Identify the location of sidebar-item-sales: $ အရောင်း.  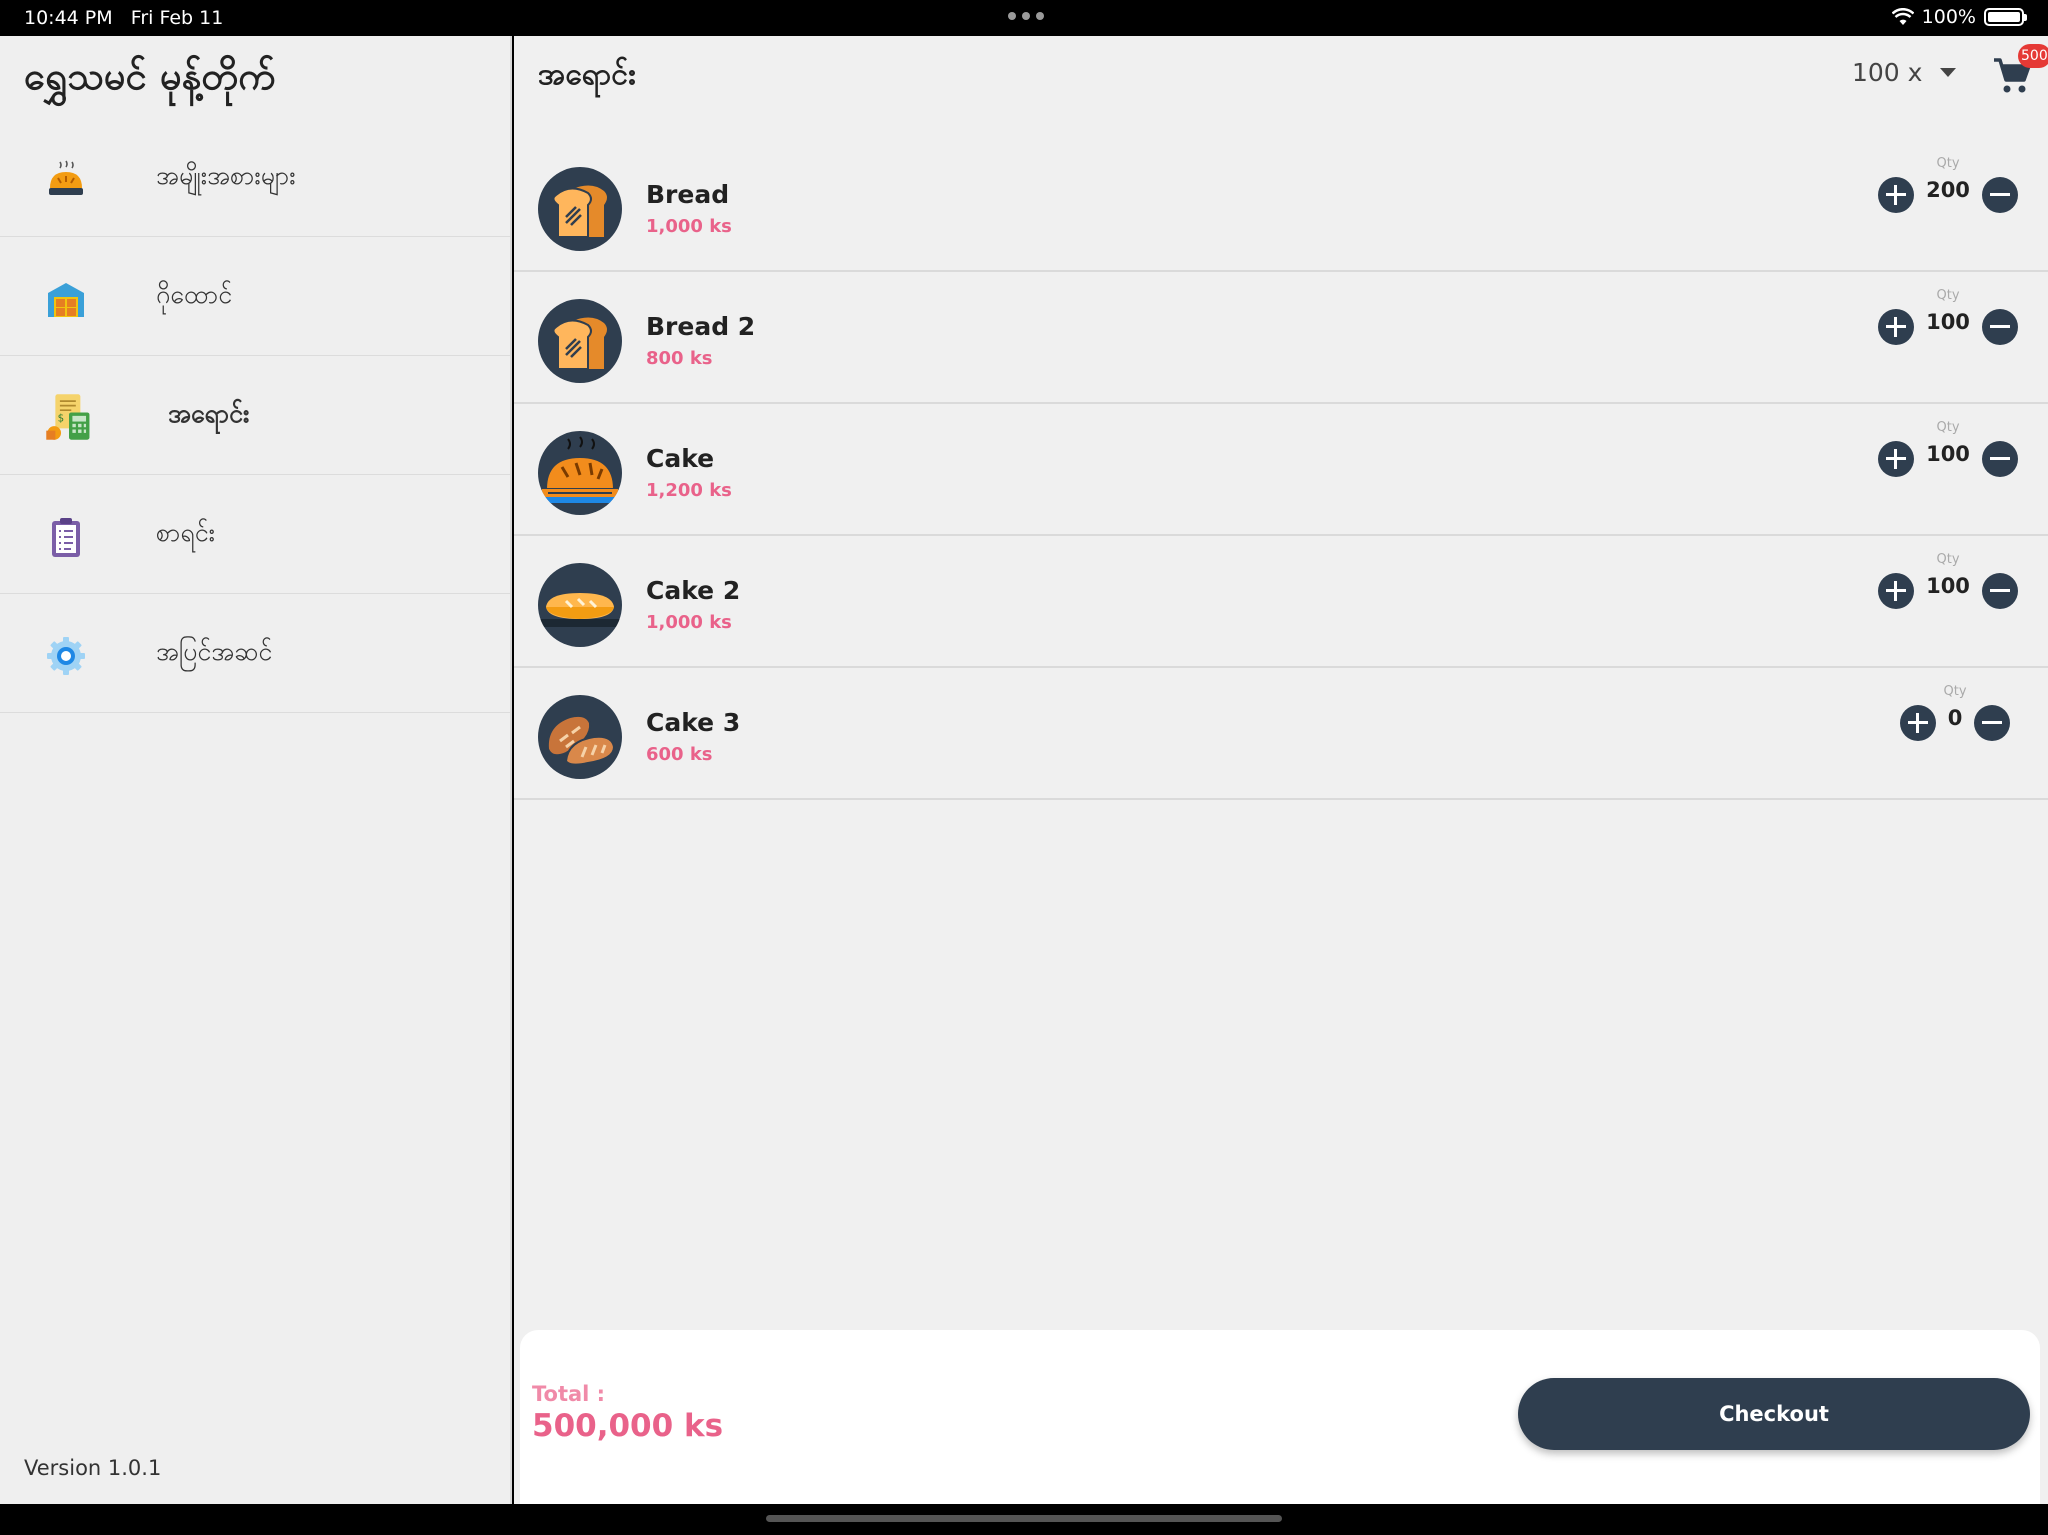
(255, 415).